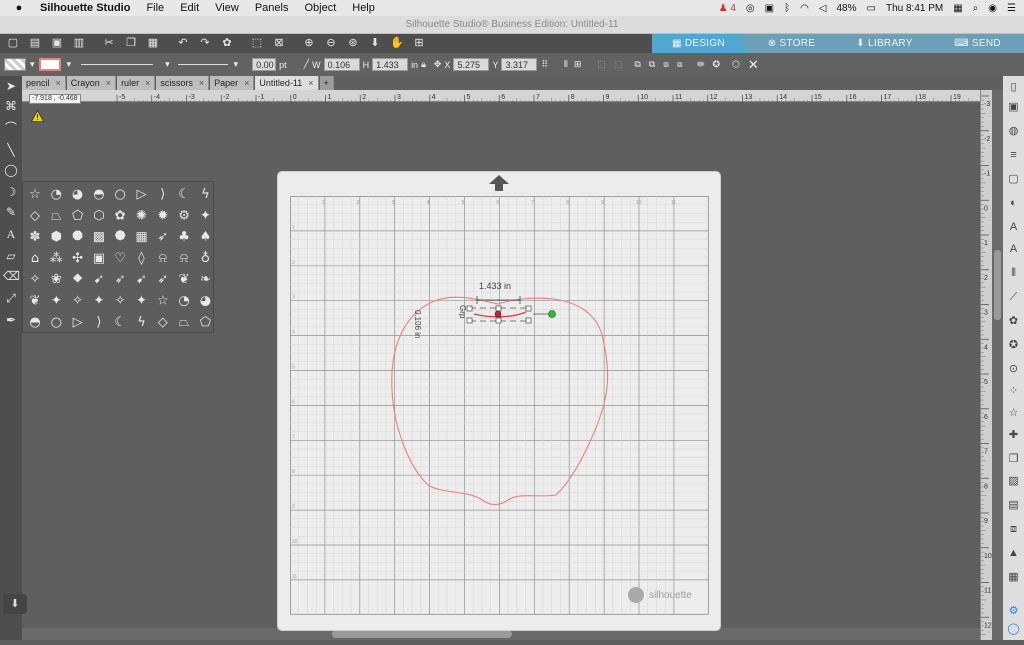 This screenshot has height=645, width=1024. I want to click on settings-gear-icon: ⚙, so click(1013, 611).